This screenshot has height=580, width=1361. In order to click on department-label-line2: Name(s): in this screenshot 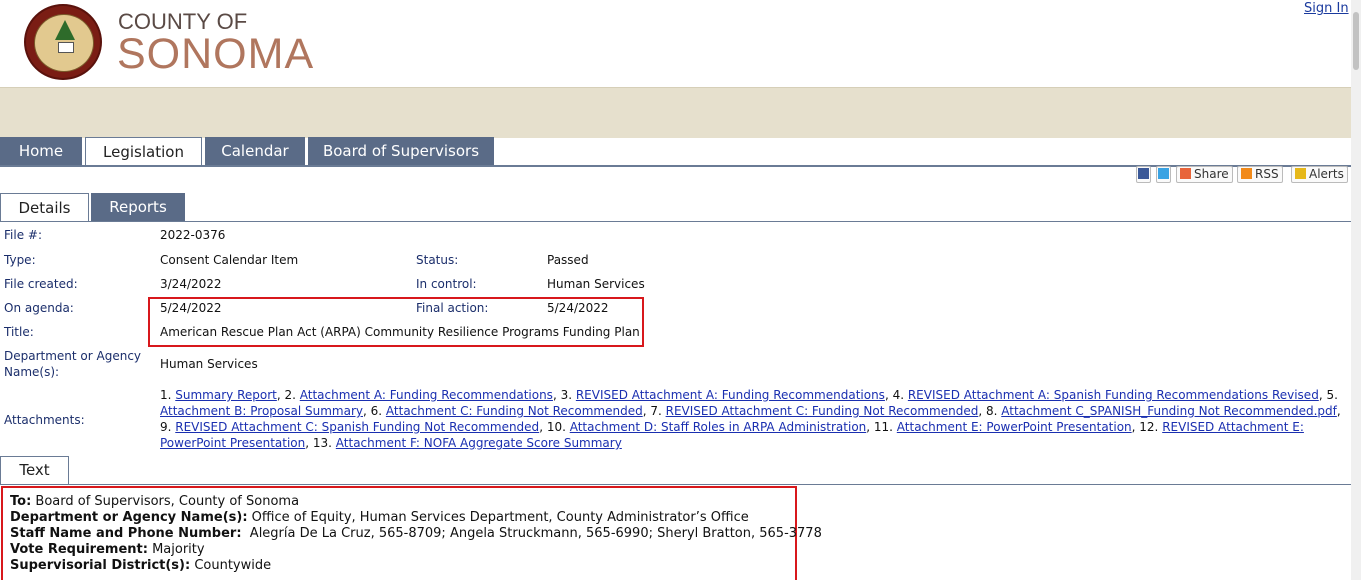, I will do `click(32, 372)`.